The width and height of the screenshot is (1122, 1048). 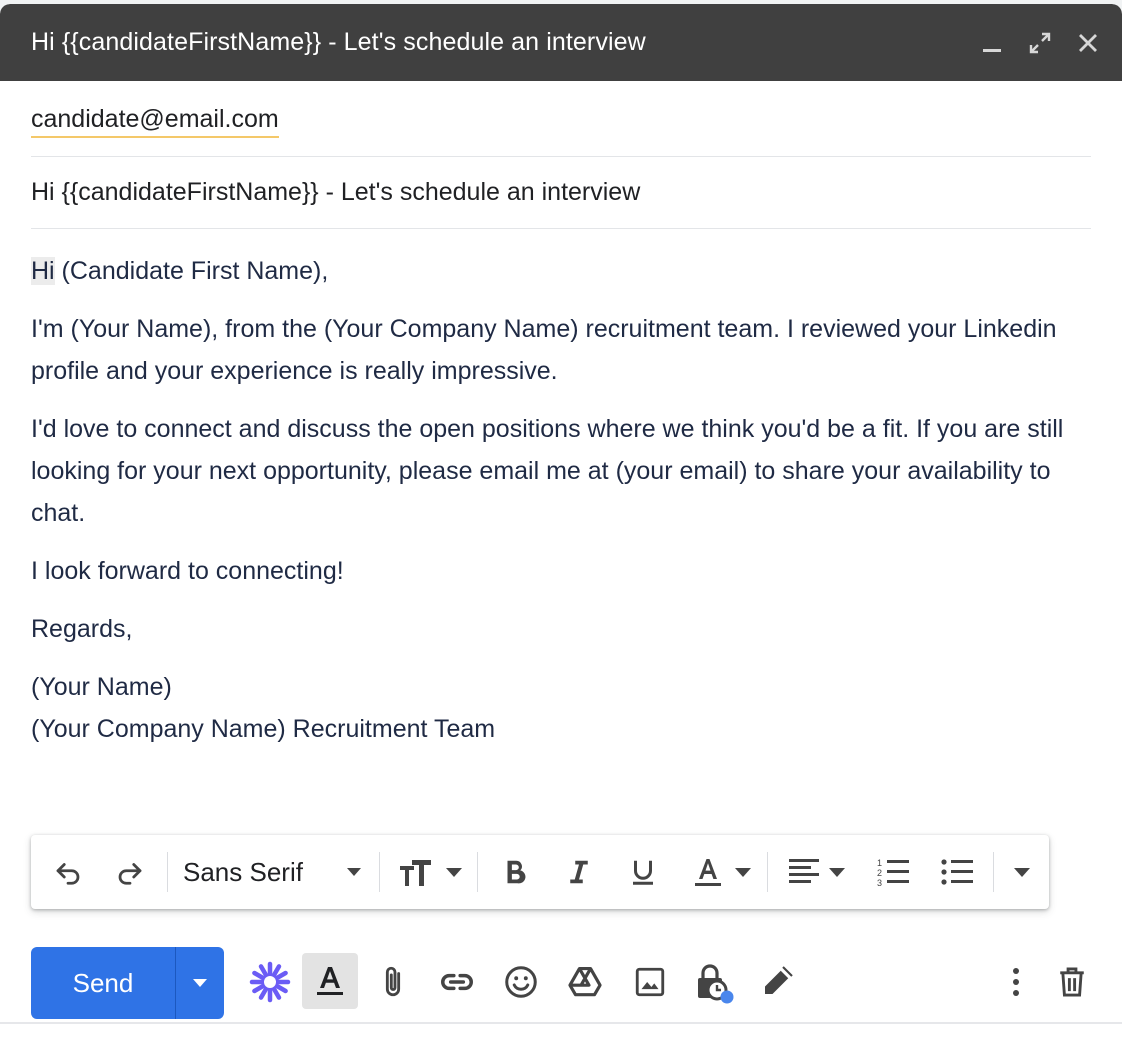 What do you see at coordinates (879, 863) in the screenshot?
I see `svg-text: 1` at bounding box center [879, 863].